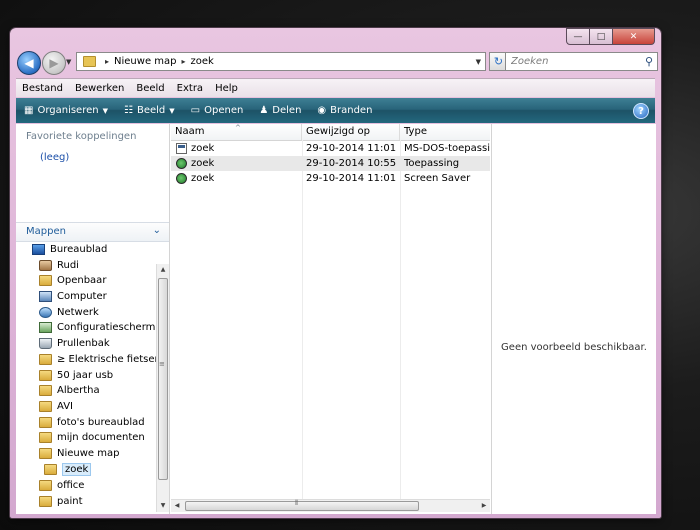 The width and height of the screenshot is (700, 530). Describe the element at coordinates (280, 110) in the screenshot. I see `share-button: ♟ Delen` at that location.